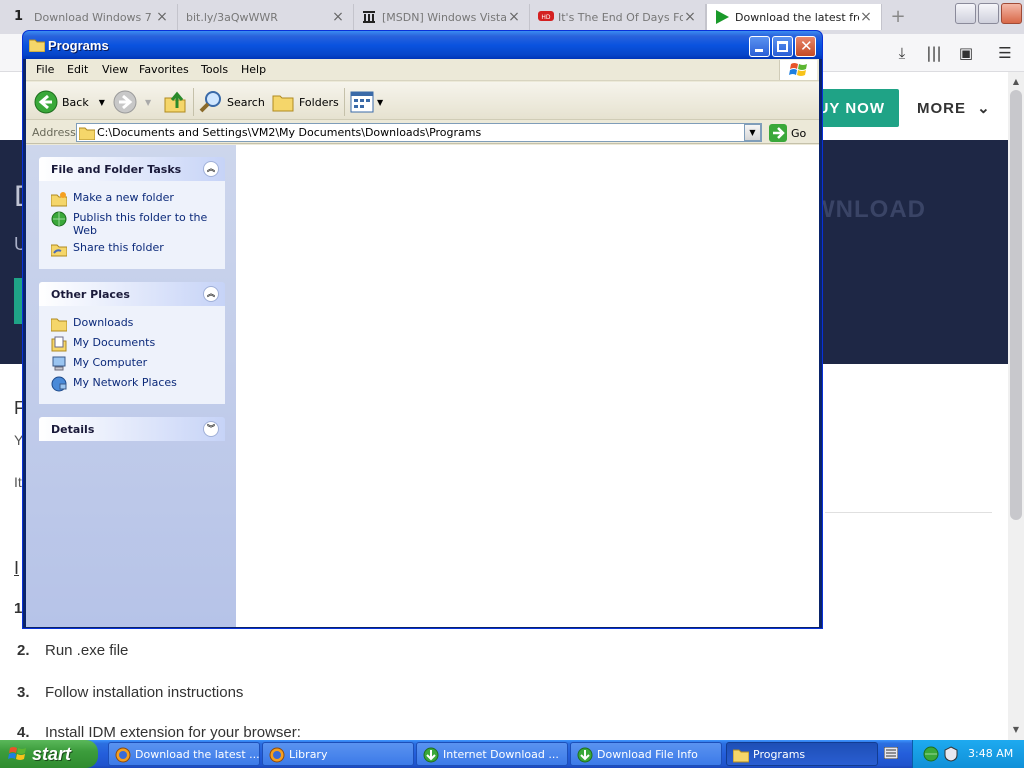 This screenshot has width=1024, height=768. What do you see at coordinates (59, 344) in the screenshot?
I see `documents-icon` at bounding box center [59, 344].